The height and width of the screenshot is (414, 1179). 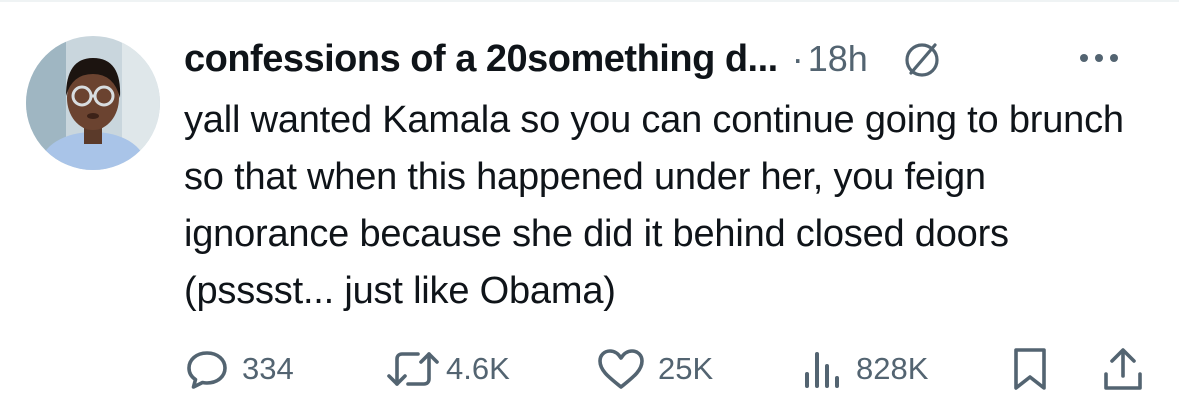 I want to click on repost-count: 4.6K, so click(x=478, y=368).